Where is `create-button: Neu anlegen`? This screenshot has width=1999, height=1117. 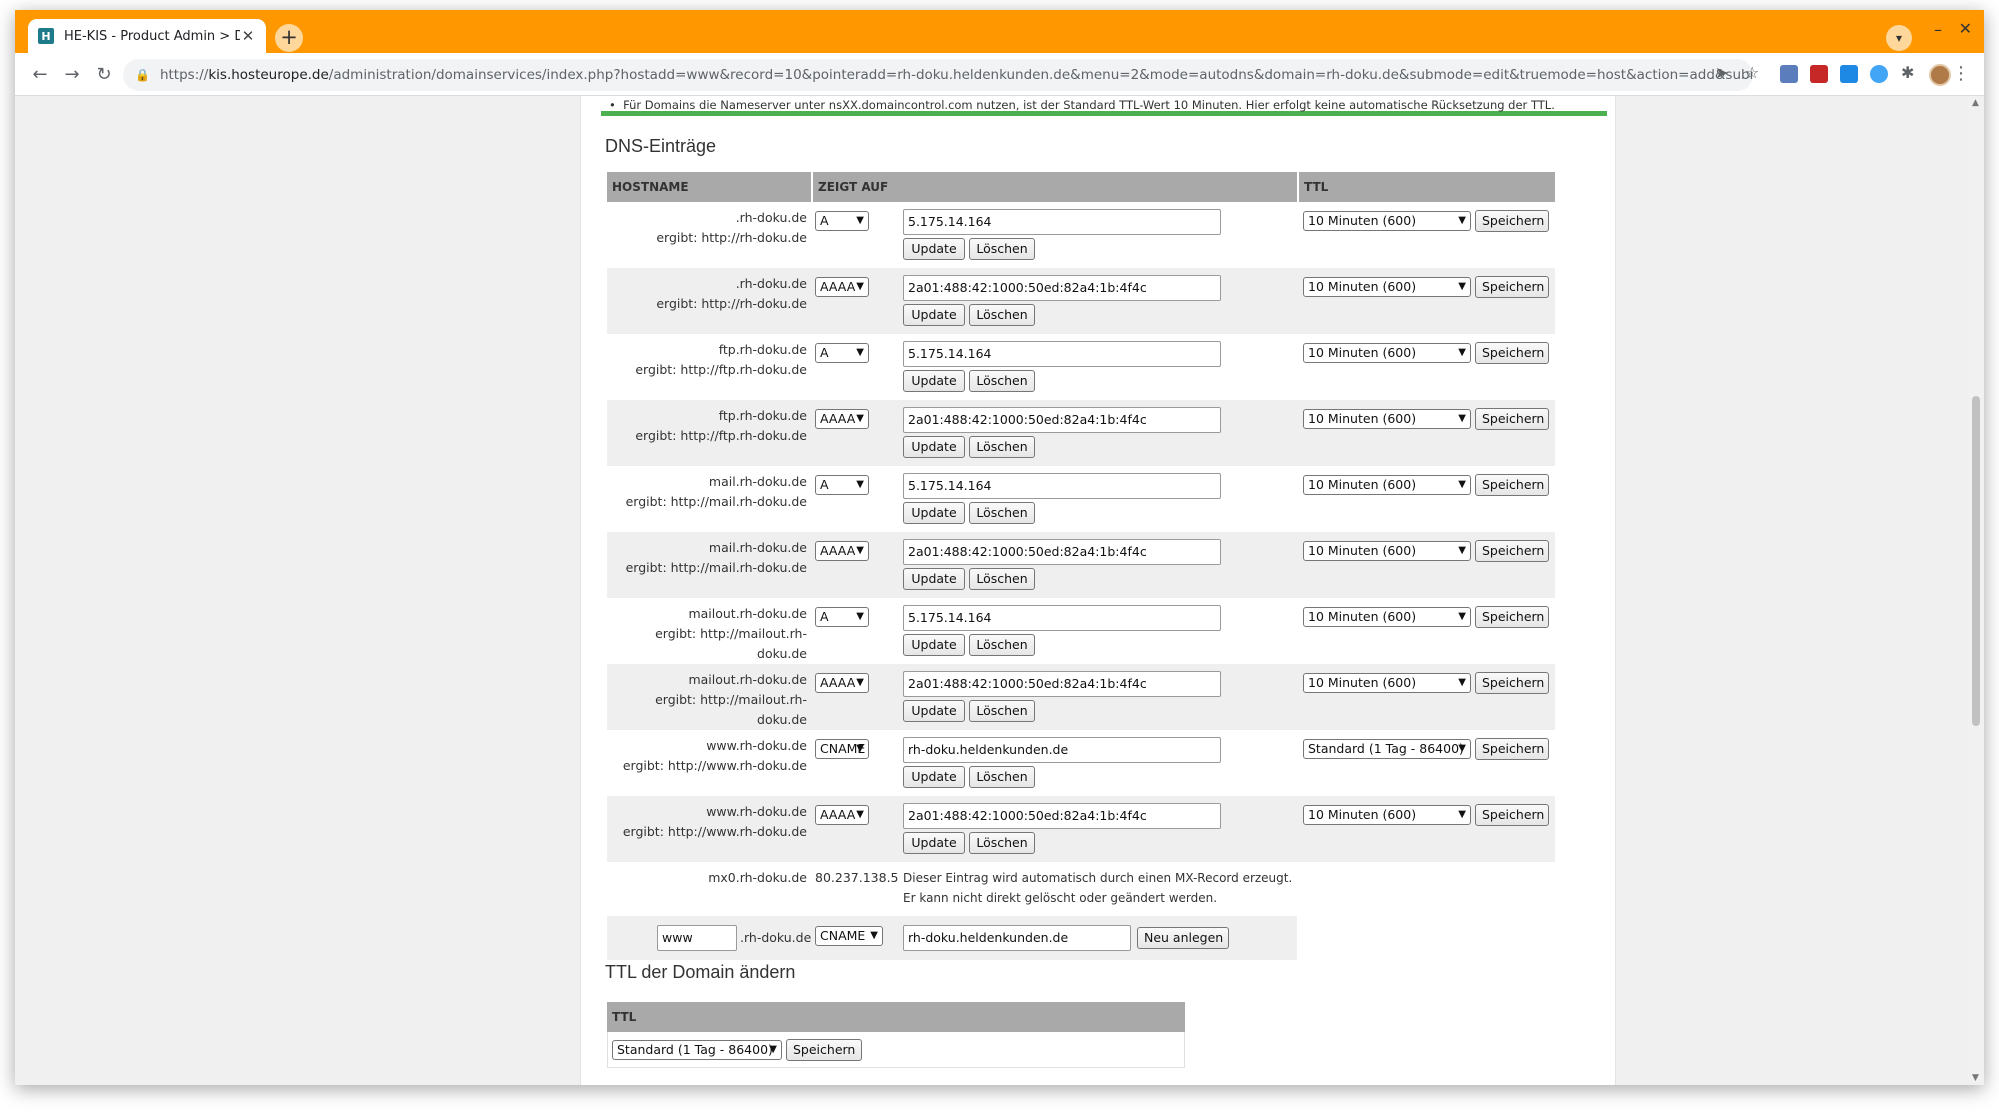 create-button: Neu anlegen is located at coordinates (1183, 938).